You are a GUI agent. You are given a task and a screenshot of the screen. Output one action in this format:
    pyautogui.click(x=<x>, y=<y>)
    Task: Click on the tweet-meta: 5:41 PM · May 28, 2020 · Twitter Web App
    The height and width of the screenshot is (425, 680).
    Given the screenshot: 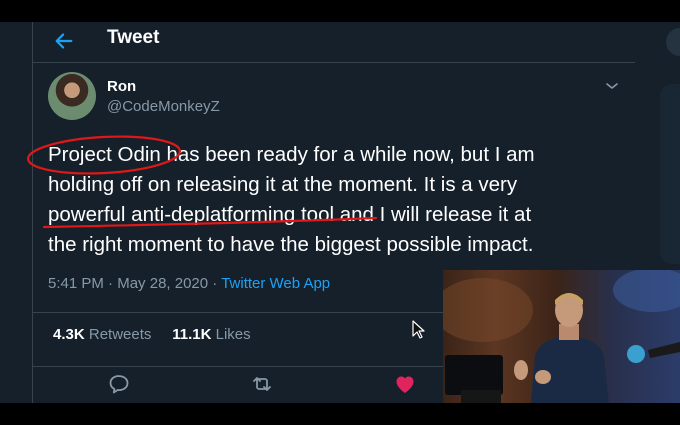 What is the action you would take?
    pyautogui.click(x=189, y=283)
    